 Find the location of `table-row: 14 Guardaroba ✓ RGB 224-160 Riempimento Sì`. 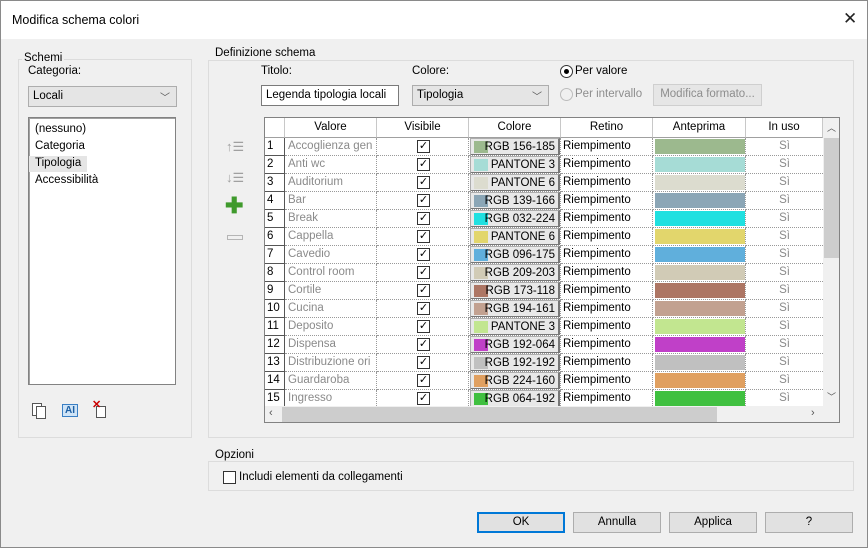

table-row: 14 Guardaroba ✓ RGB 224-160 Riempimento Sì is located at coordinates (544, 381).